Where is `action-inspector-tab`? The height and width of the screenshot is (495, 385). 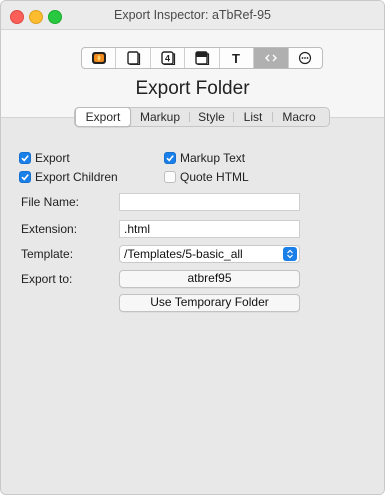
action-inspector-tab is located at coordinates (202, 58).